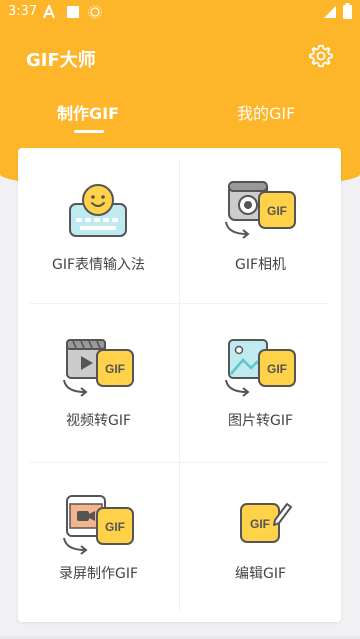 This screenshot has height=639, width=360. Describe the element at coordinates (321, 56) in the screenshot. I see `settings-gear-icon` at that location.